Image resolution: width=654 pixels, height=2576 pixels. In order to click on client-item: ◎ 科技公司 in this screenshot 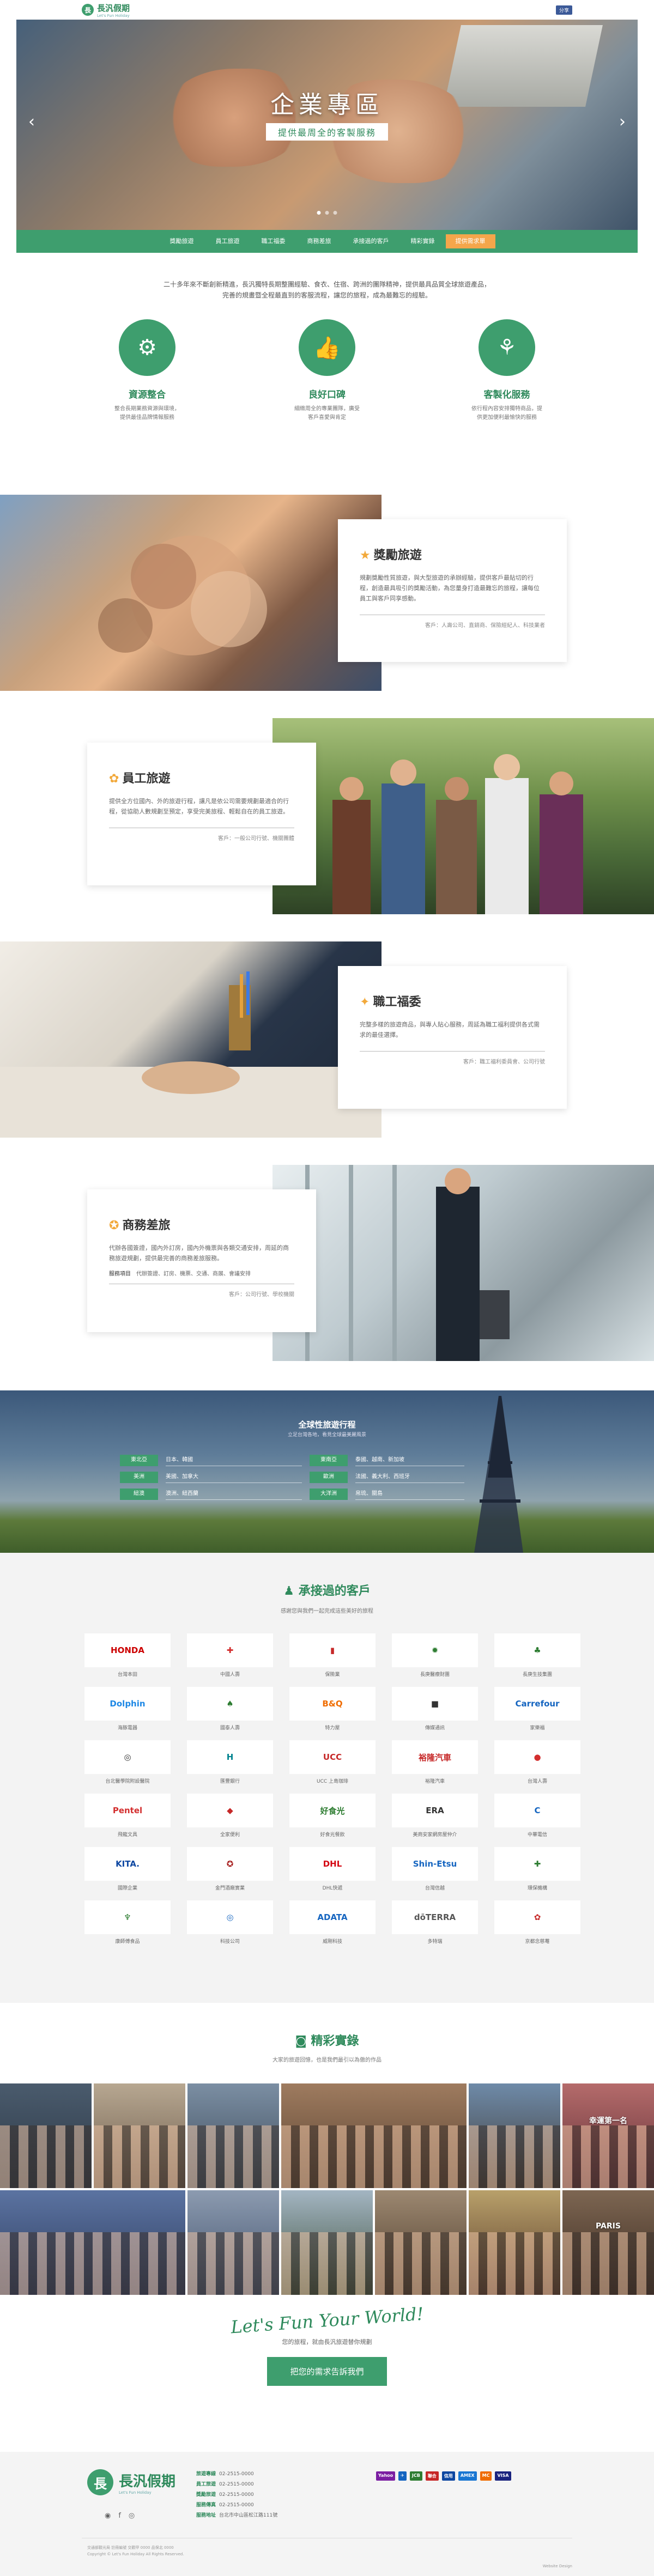, I will do `click(230, 1922)`.